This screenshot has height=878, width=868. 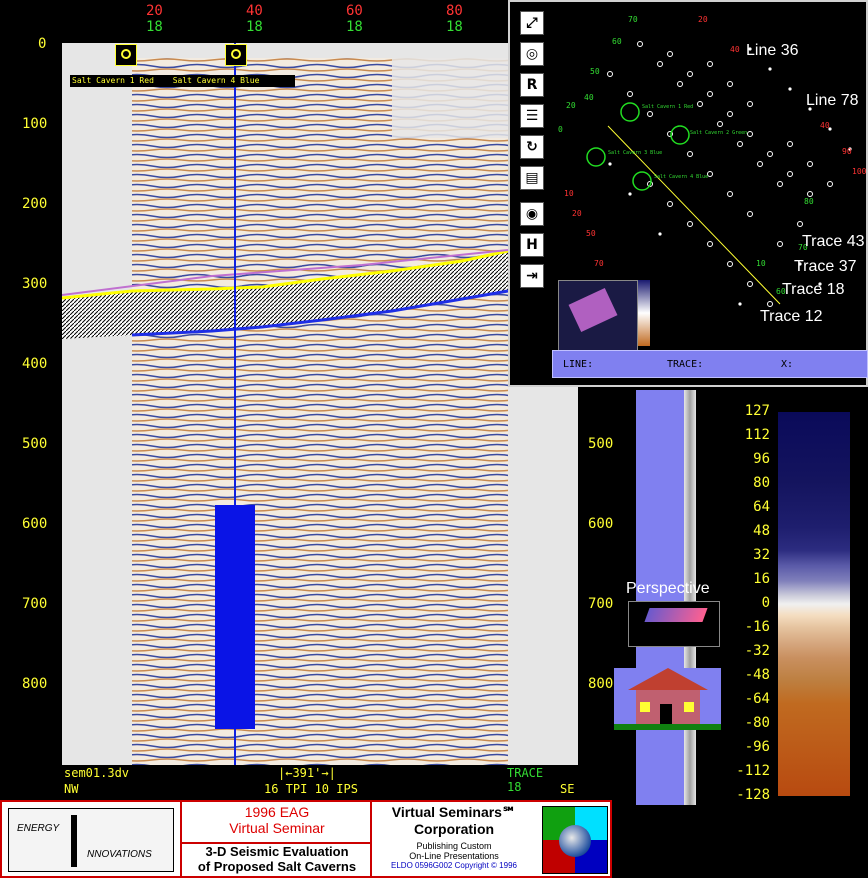 I want to click on trace-label-red-60: 60, so click(x=354, y=11).